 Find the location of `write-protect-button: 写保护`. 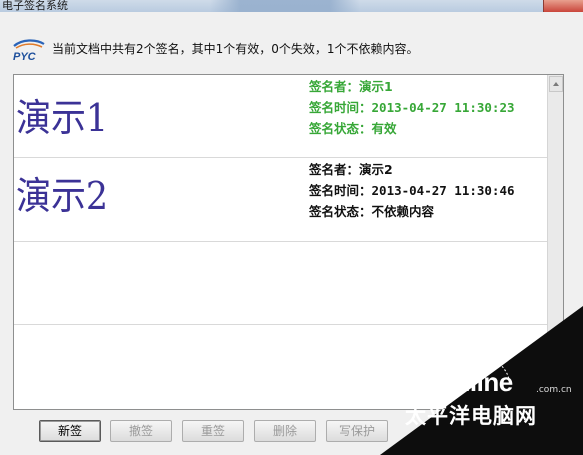

write-protect-button: 写保护 is located at coordinates (357, 431).